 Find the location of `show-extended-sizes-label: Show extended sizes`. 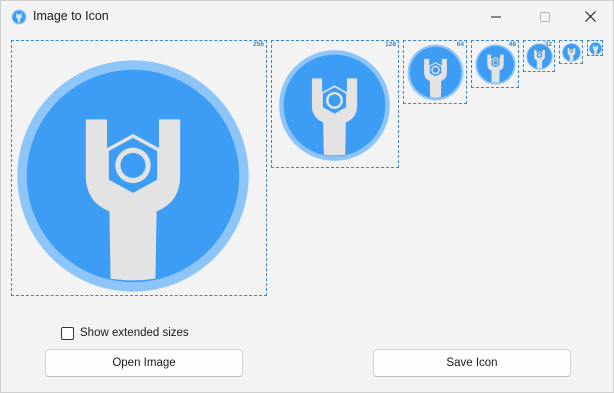

show-extended-sizes-label: Show extended sizes is located at coordinates (134, 333).